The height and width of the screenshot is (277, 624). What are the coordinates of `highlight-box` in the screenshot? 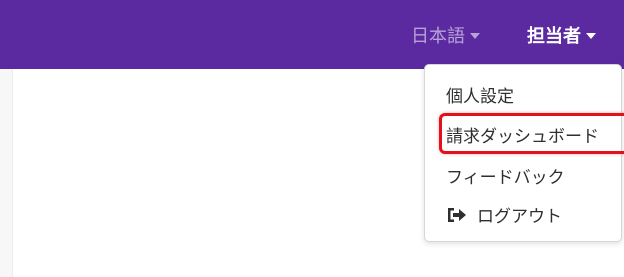 It's located at (531, 133).